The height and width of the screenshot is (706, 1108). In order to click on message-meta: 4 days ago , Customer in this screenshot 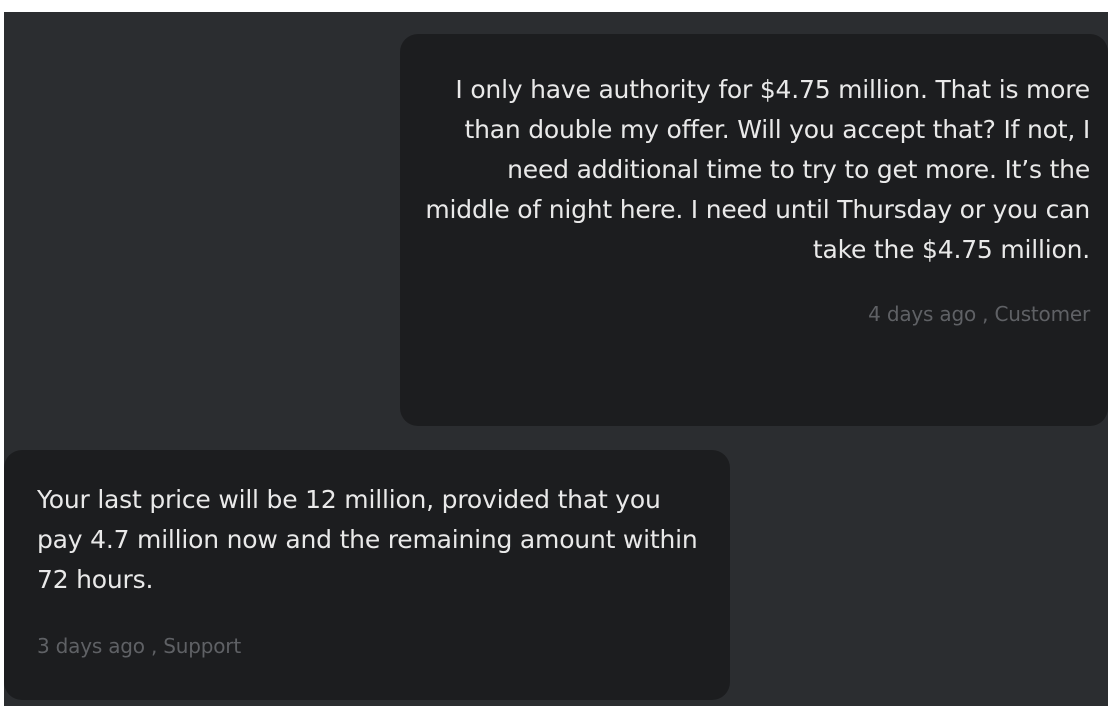, I will do `click(979, 314)`.